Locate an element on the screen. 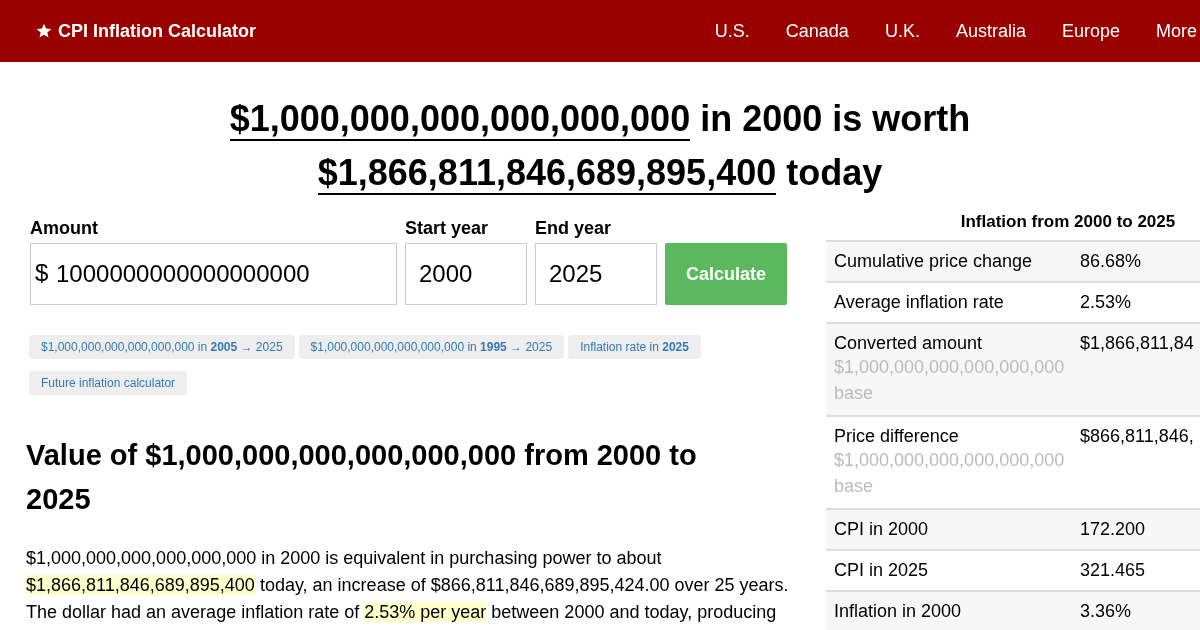 This screenshot has height=630, width=1200. star-icon is located at coordinates (44, 31).